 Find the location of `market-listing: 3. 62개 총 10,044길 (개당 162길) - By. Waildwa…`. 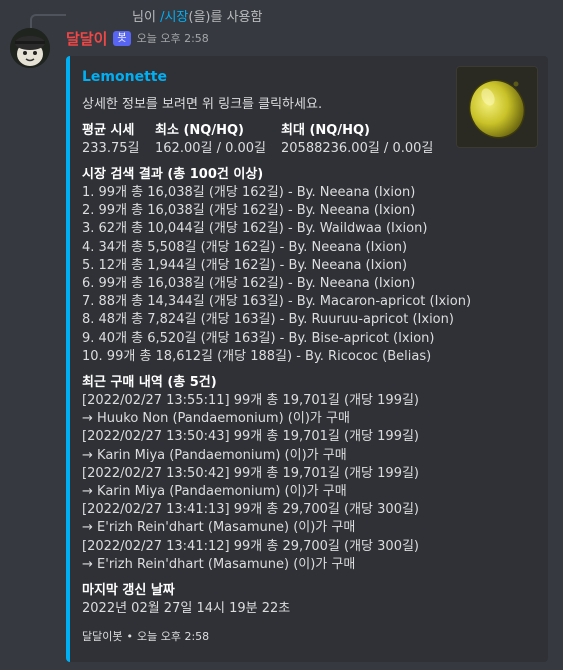

market-listing: 3. 62개 총 10,044길 (개당 162길) - By. Waildwa… is located at coordinates (255, 229).